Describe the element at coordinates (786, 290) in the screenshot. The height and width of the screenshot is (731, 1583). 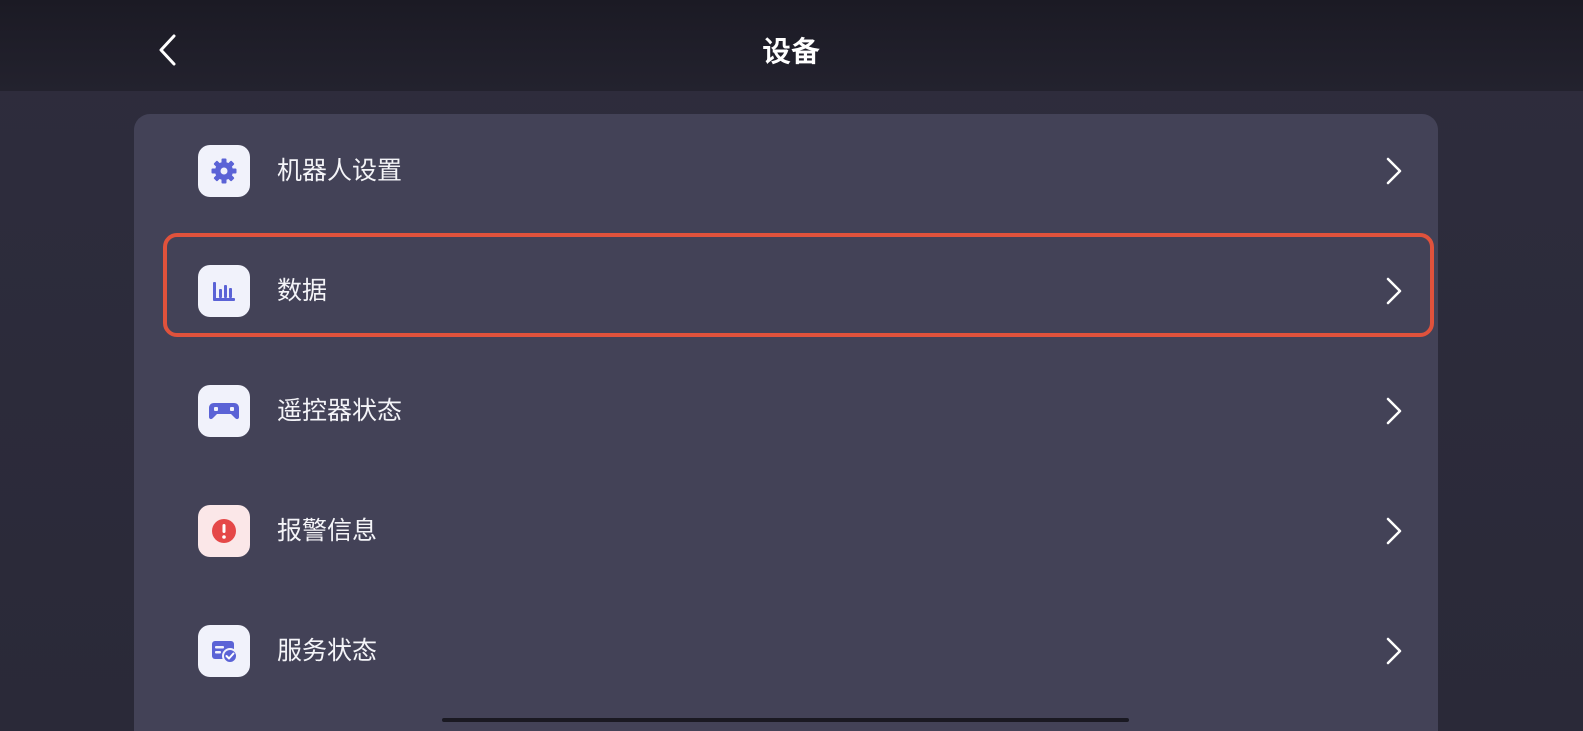
I see `menu-item-data: 数据` at that location.